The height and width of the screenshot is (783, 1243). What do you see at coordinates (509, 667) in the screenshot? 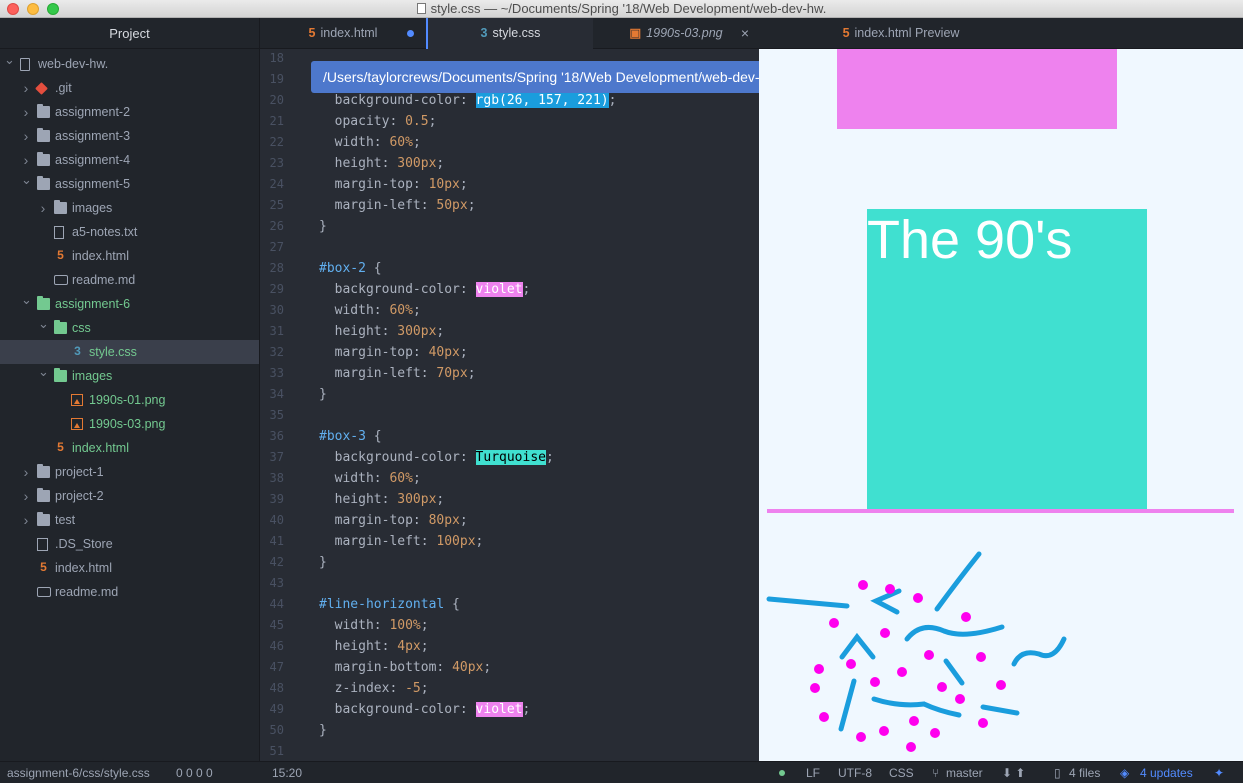
I see `code-line: 47 margin-bottom: 40px;` at bounding box center [509, 667].